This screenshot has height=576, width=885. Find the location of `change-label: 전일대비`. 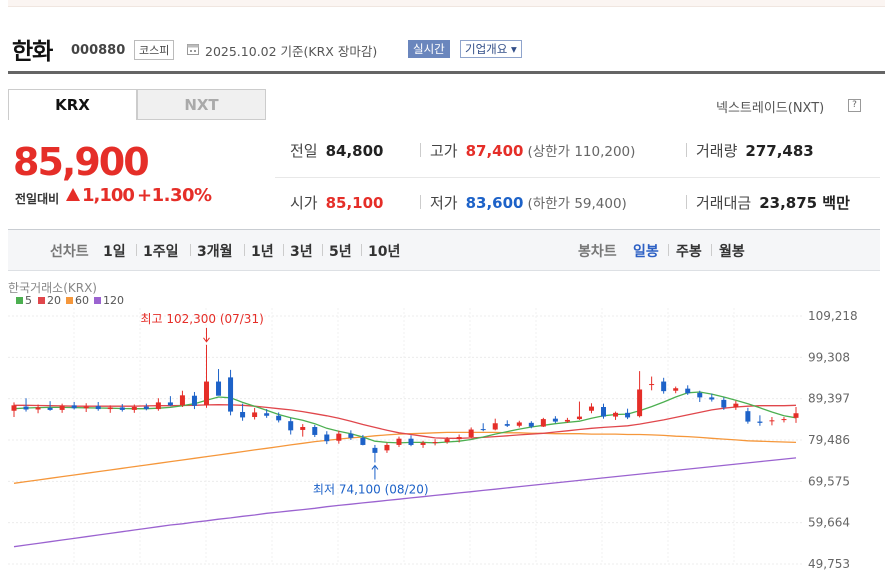

change-label: 전일대비 is located at coordinates (37, 199).